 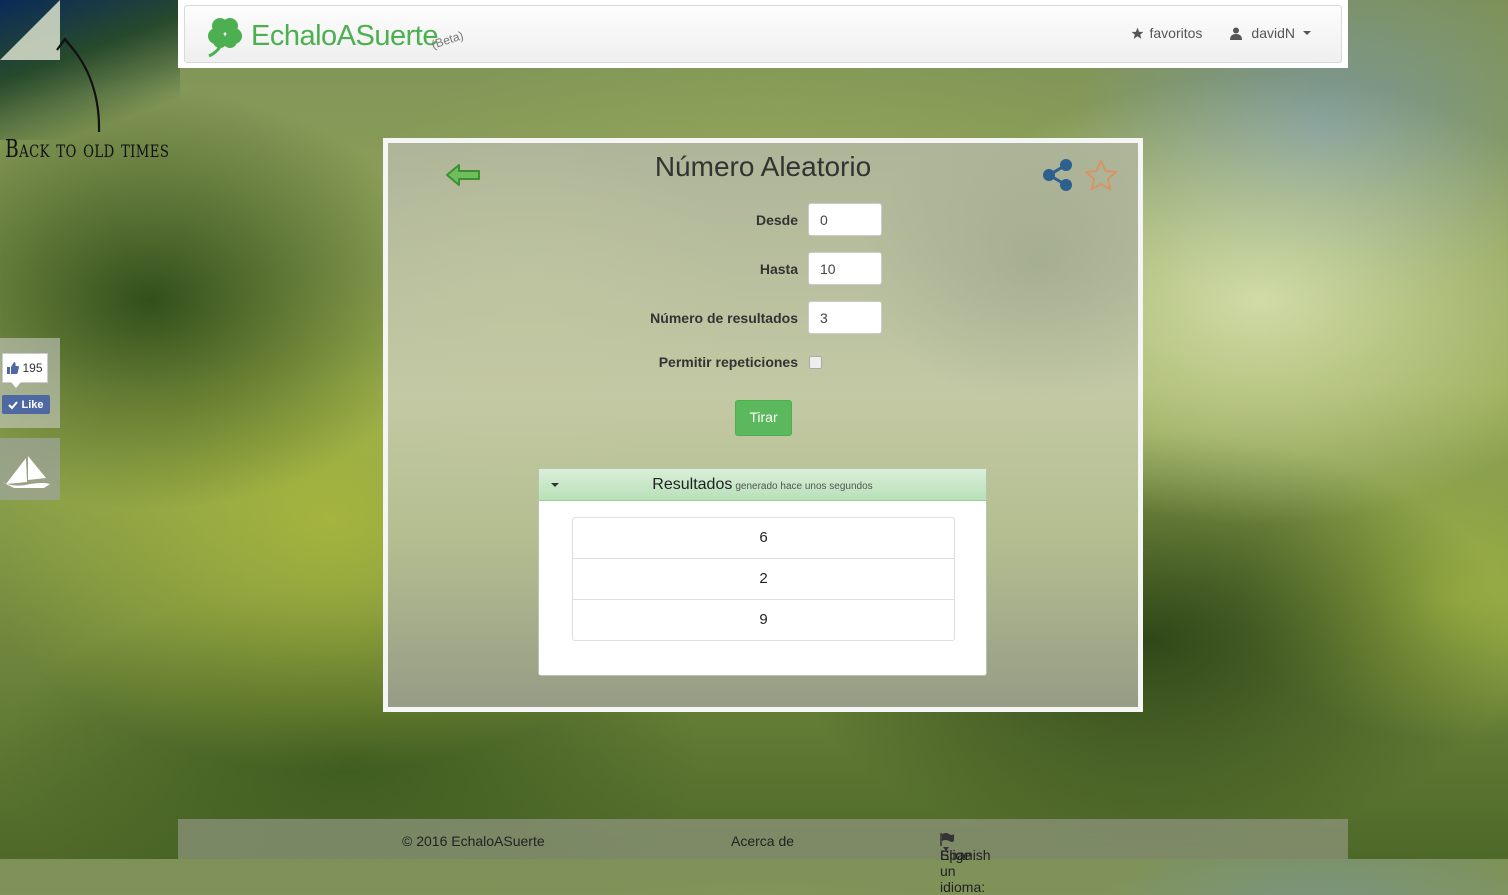 I want to click on flag-icon, so click(x=947, y=839).